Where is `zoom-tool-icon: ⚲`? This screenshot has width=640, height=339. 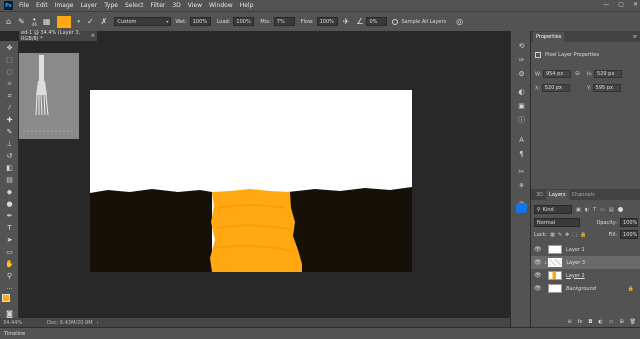
zoom-tool-icon: ⚲ is located at coordinates (9, 276).